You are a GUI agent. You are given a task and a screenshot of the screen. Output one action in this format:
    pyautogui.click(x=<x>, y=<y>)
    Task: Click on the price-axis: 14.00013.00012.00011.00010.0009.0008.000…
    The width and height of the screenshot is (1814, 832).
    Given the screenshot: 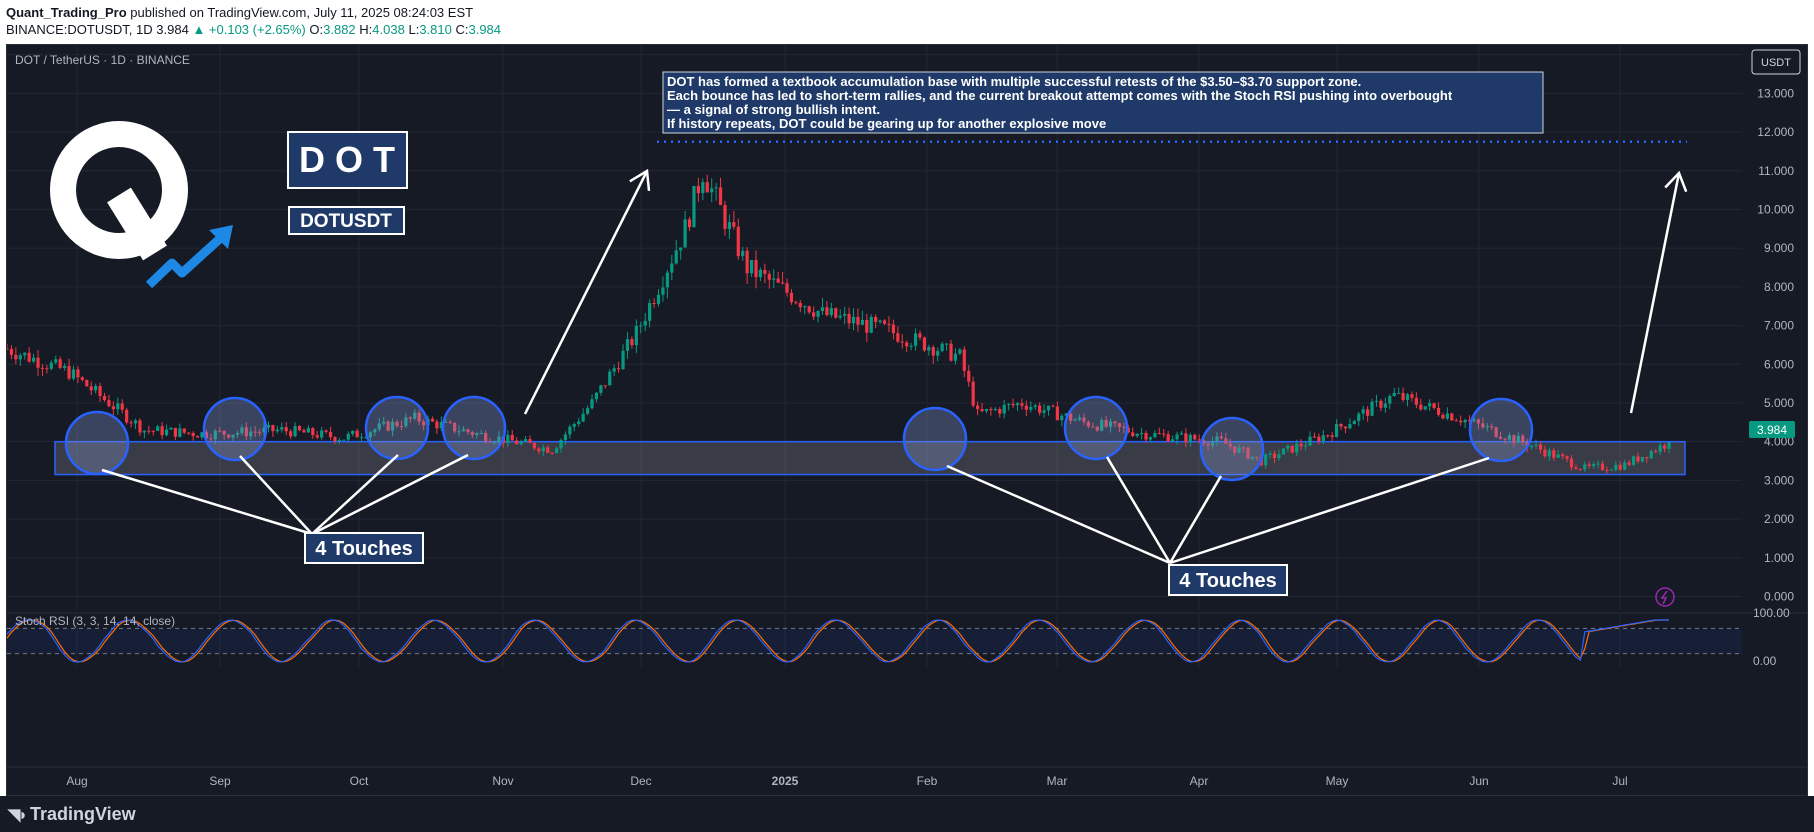 What is the action you would take?
    pyautogui.click(x=1775, y=326)
    